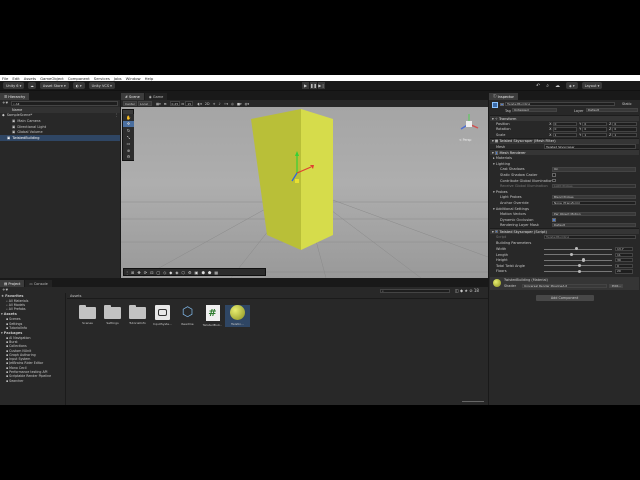  What do you see at coordinates (132, 272) in the screenshot?
I see `grid-snap-icon: ⊞` at bounding box center [132, 272].